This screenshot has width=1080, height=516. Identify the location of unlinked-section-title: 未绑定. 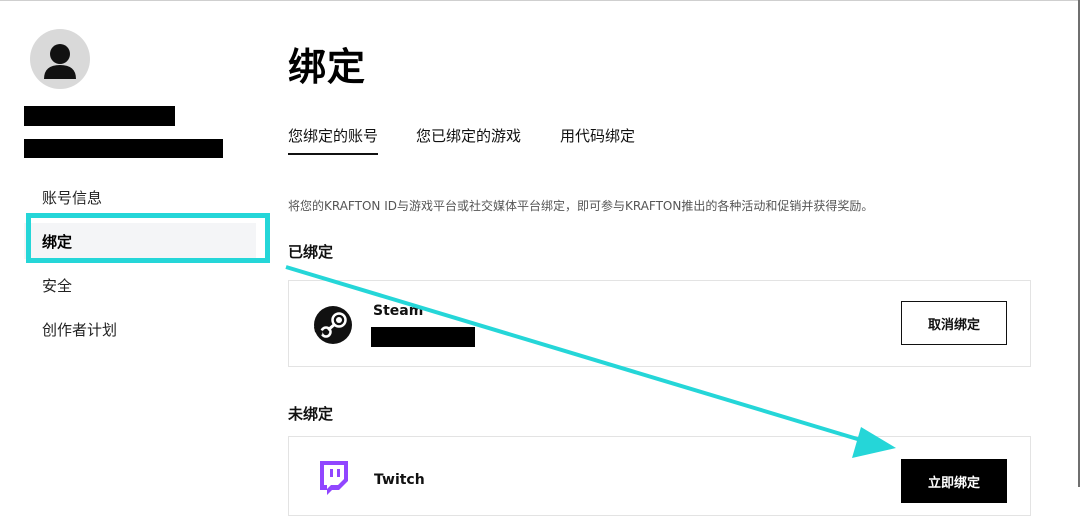
(311, 414).